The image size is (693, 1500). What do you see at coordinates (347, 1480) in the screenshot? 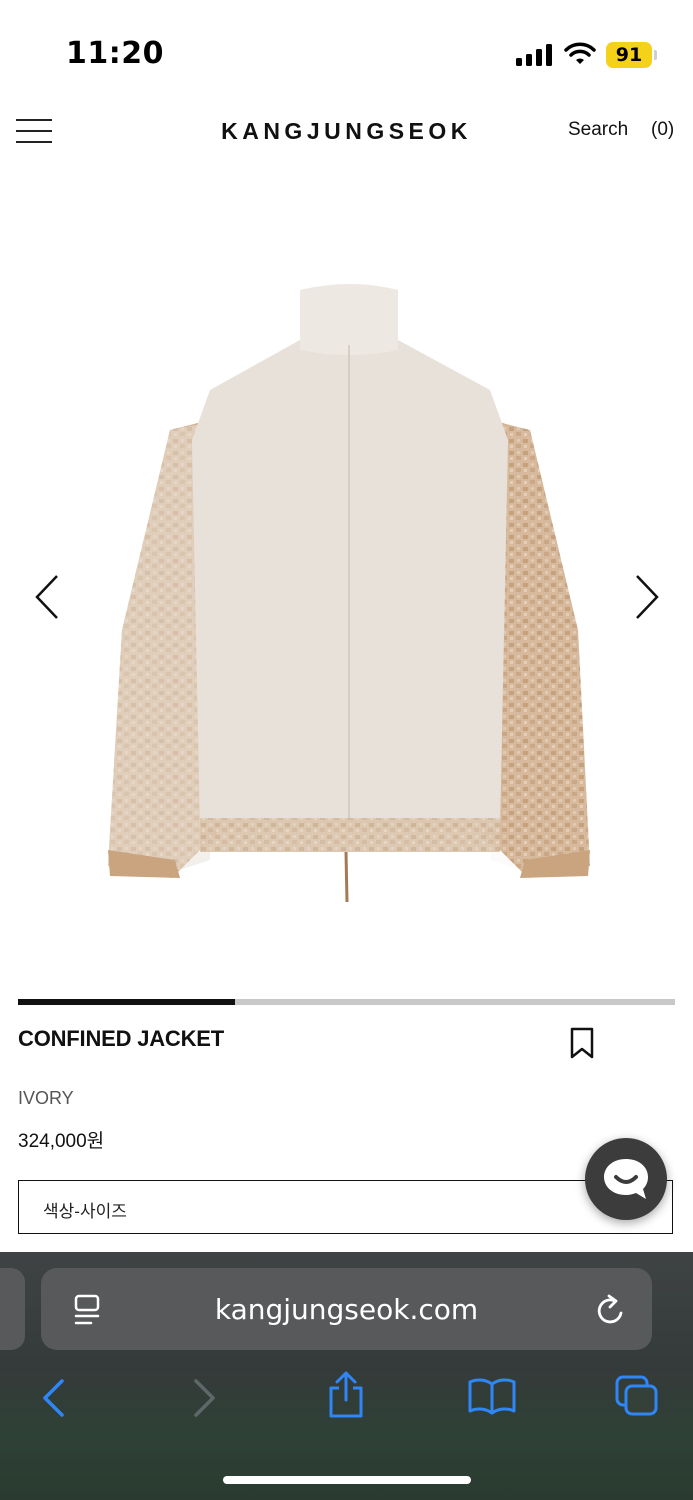
I see `home-indicator` at bounding box center [347, 1480].